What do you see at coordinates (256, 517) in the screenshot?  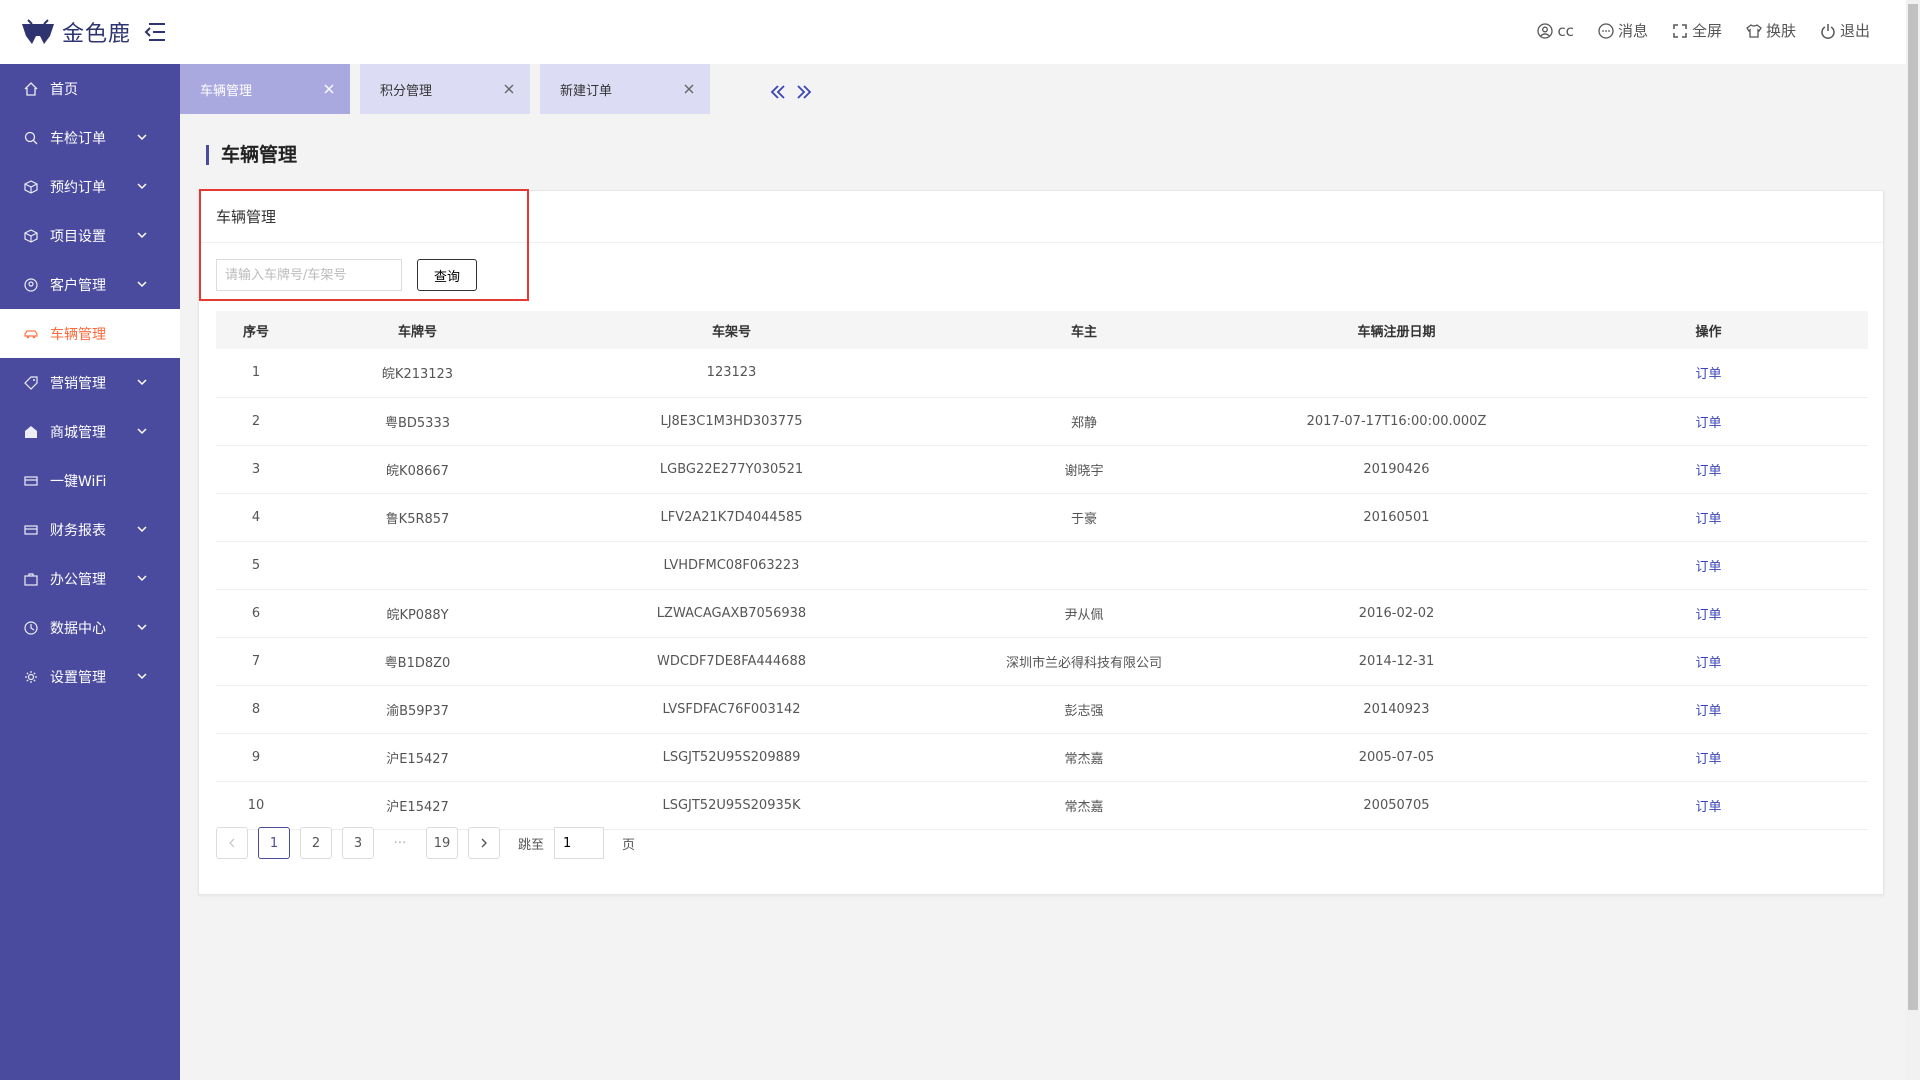 I see `cell-index: 4` at bounding box center [256, 517].